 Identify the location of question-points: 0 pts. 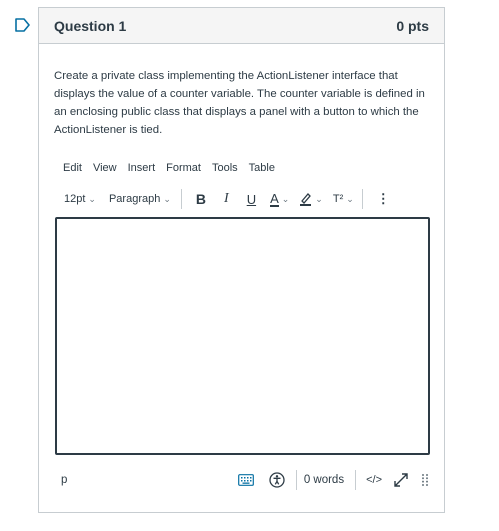
(412, 25).